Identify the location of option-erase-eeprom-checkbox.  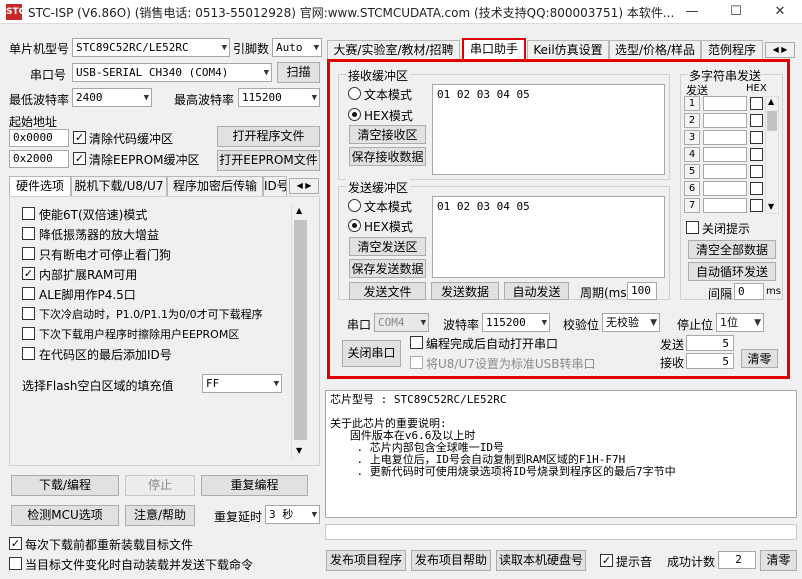
(28, 333).